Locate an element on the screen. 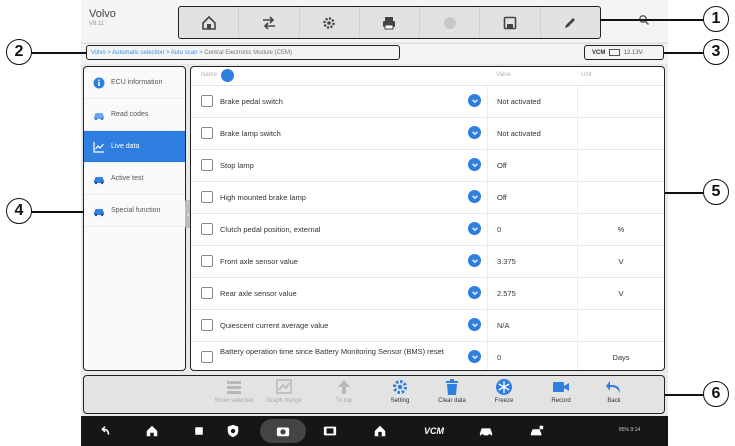  android-navigation-bar: VCM 85% 9:14 is located at coordinates (374, 431).